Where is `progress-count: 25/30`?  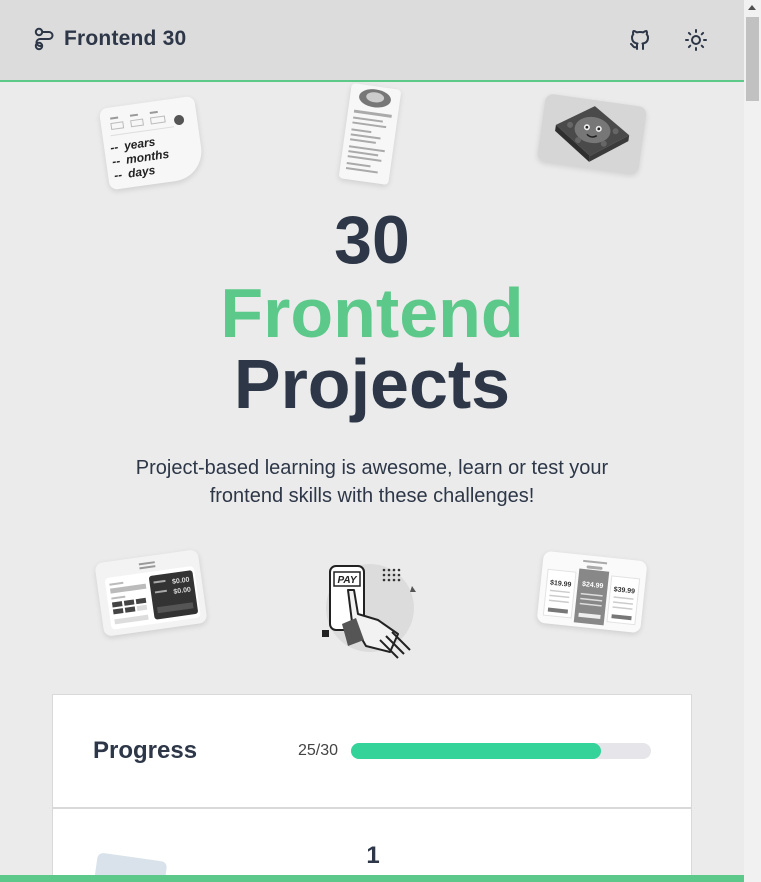
progress-count: 25/30 is located at coordinates (318, 750).